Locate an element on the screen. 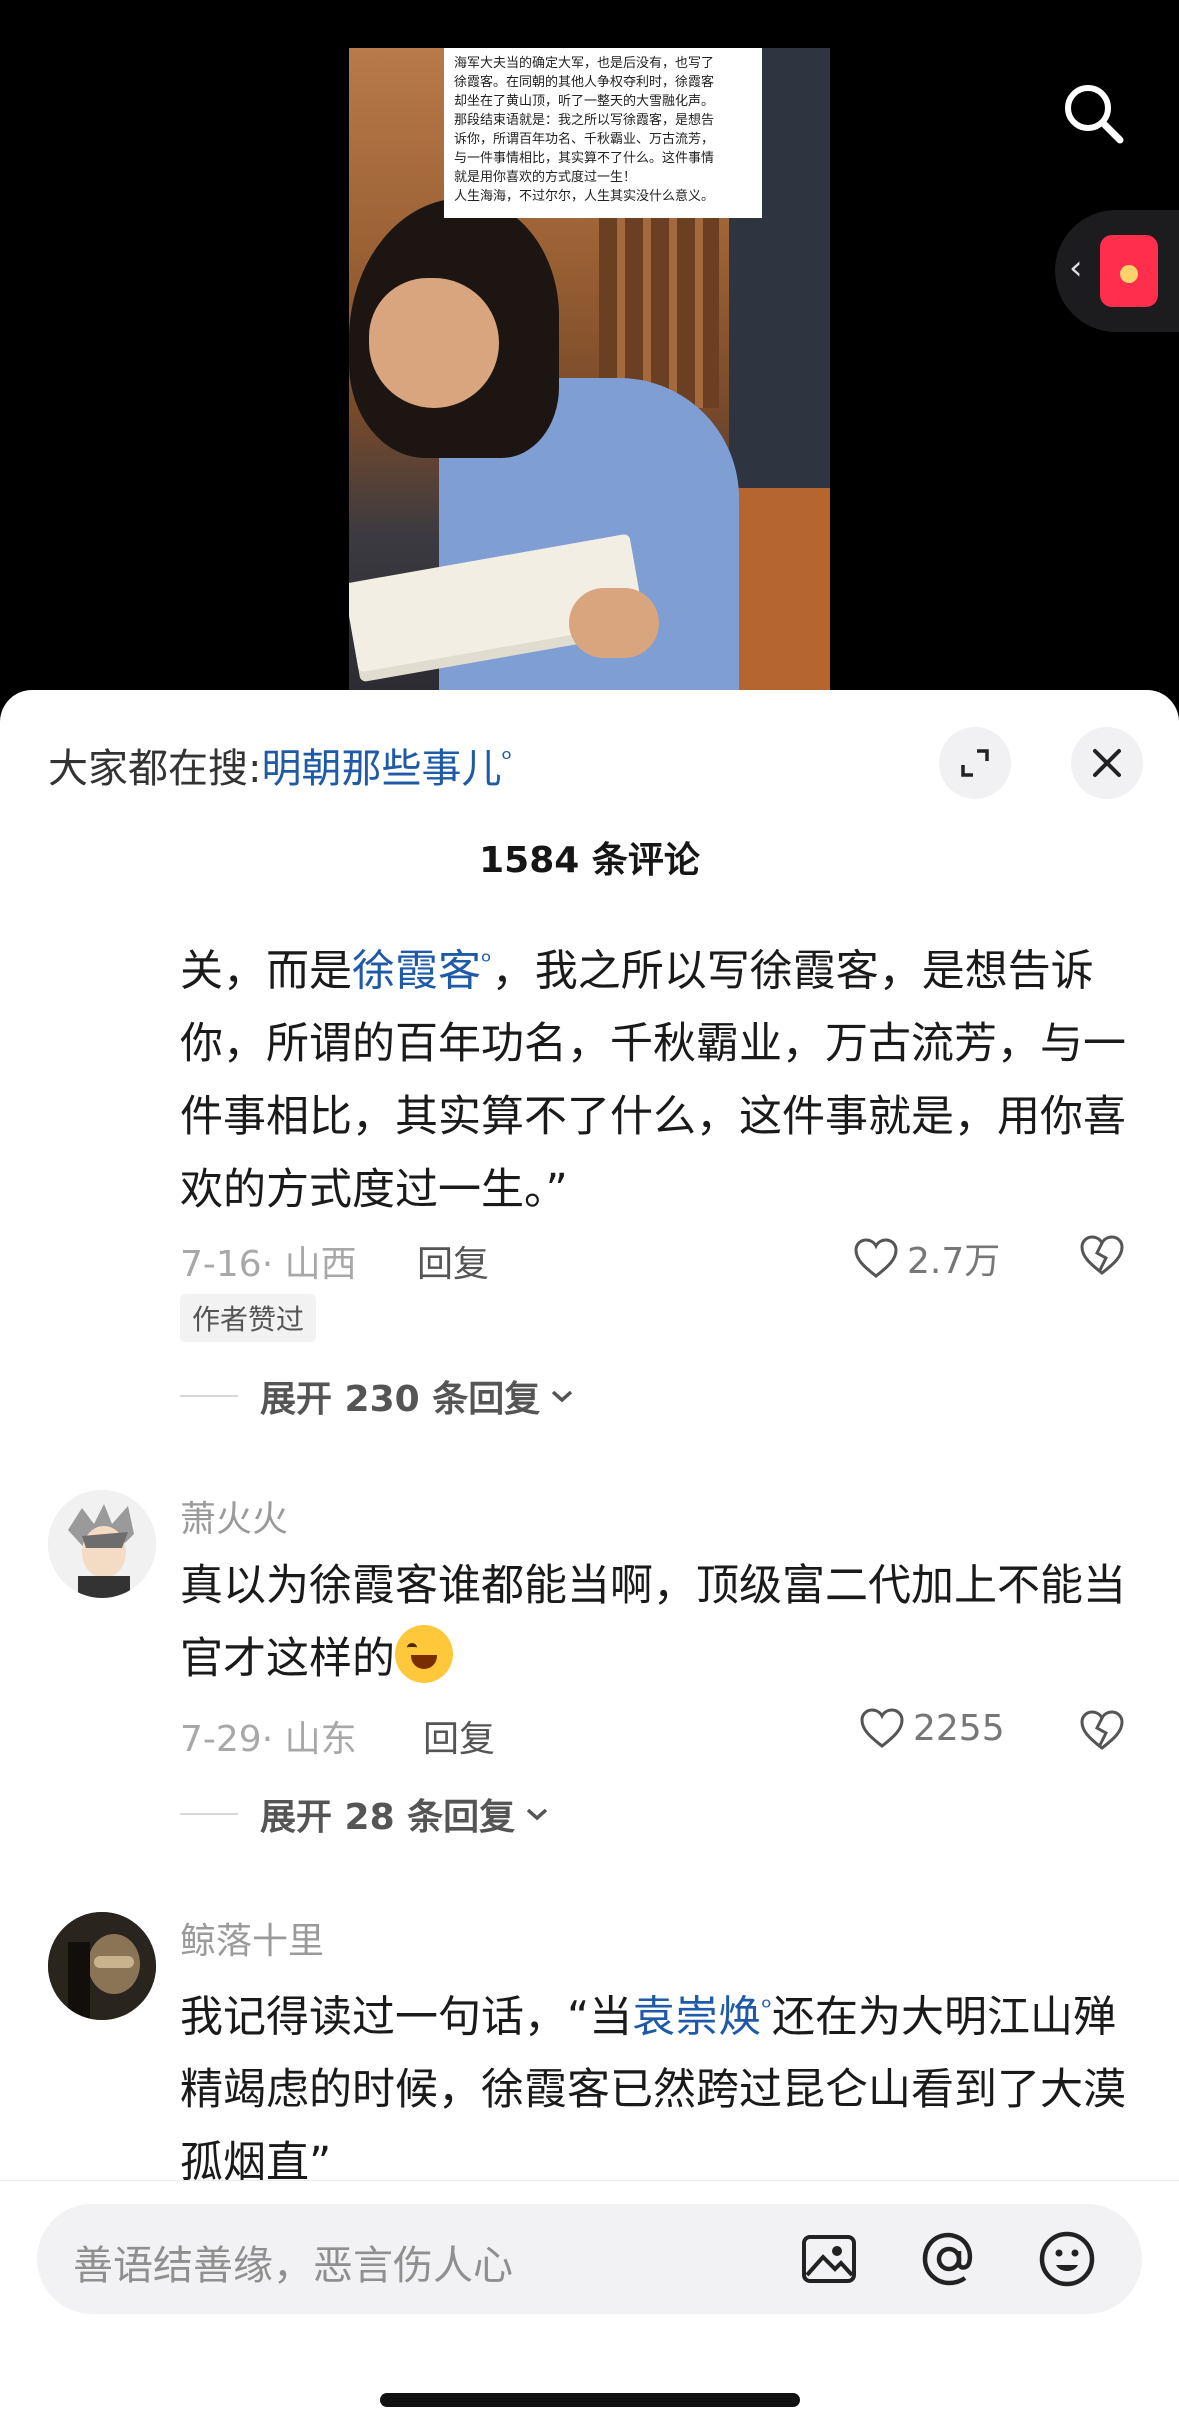  comment-text-part: 我记得读过一句话，“当 is located at coordinates (406, 2017).